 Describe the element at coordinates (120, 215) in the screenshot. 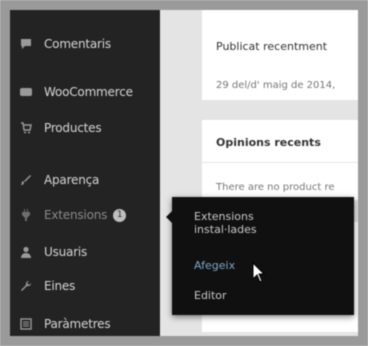

I see `update-count-badge: 1` at that location.